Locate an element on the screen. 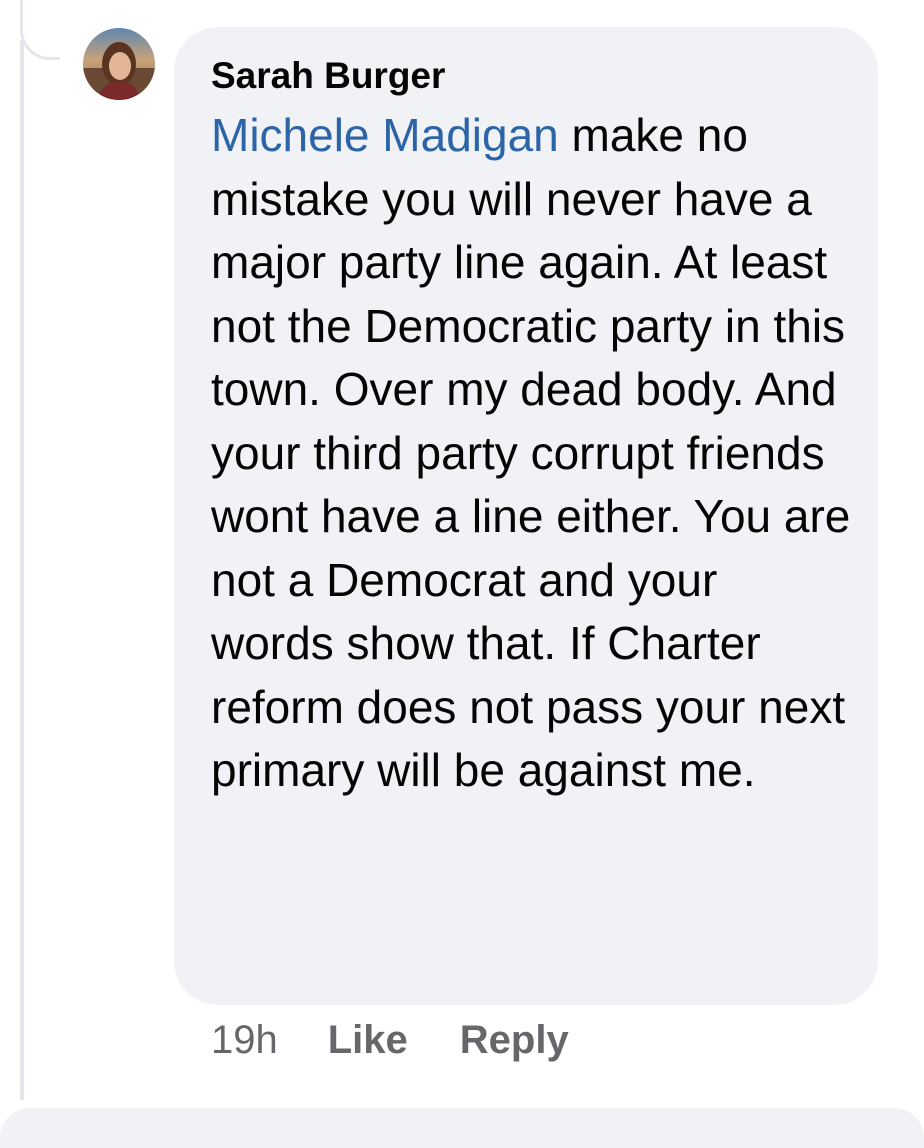 This screenshot has width=924, height=1148. next-comment-bubble is located at coordinates (462, 1128).